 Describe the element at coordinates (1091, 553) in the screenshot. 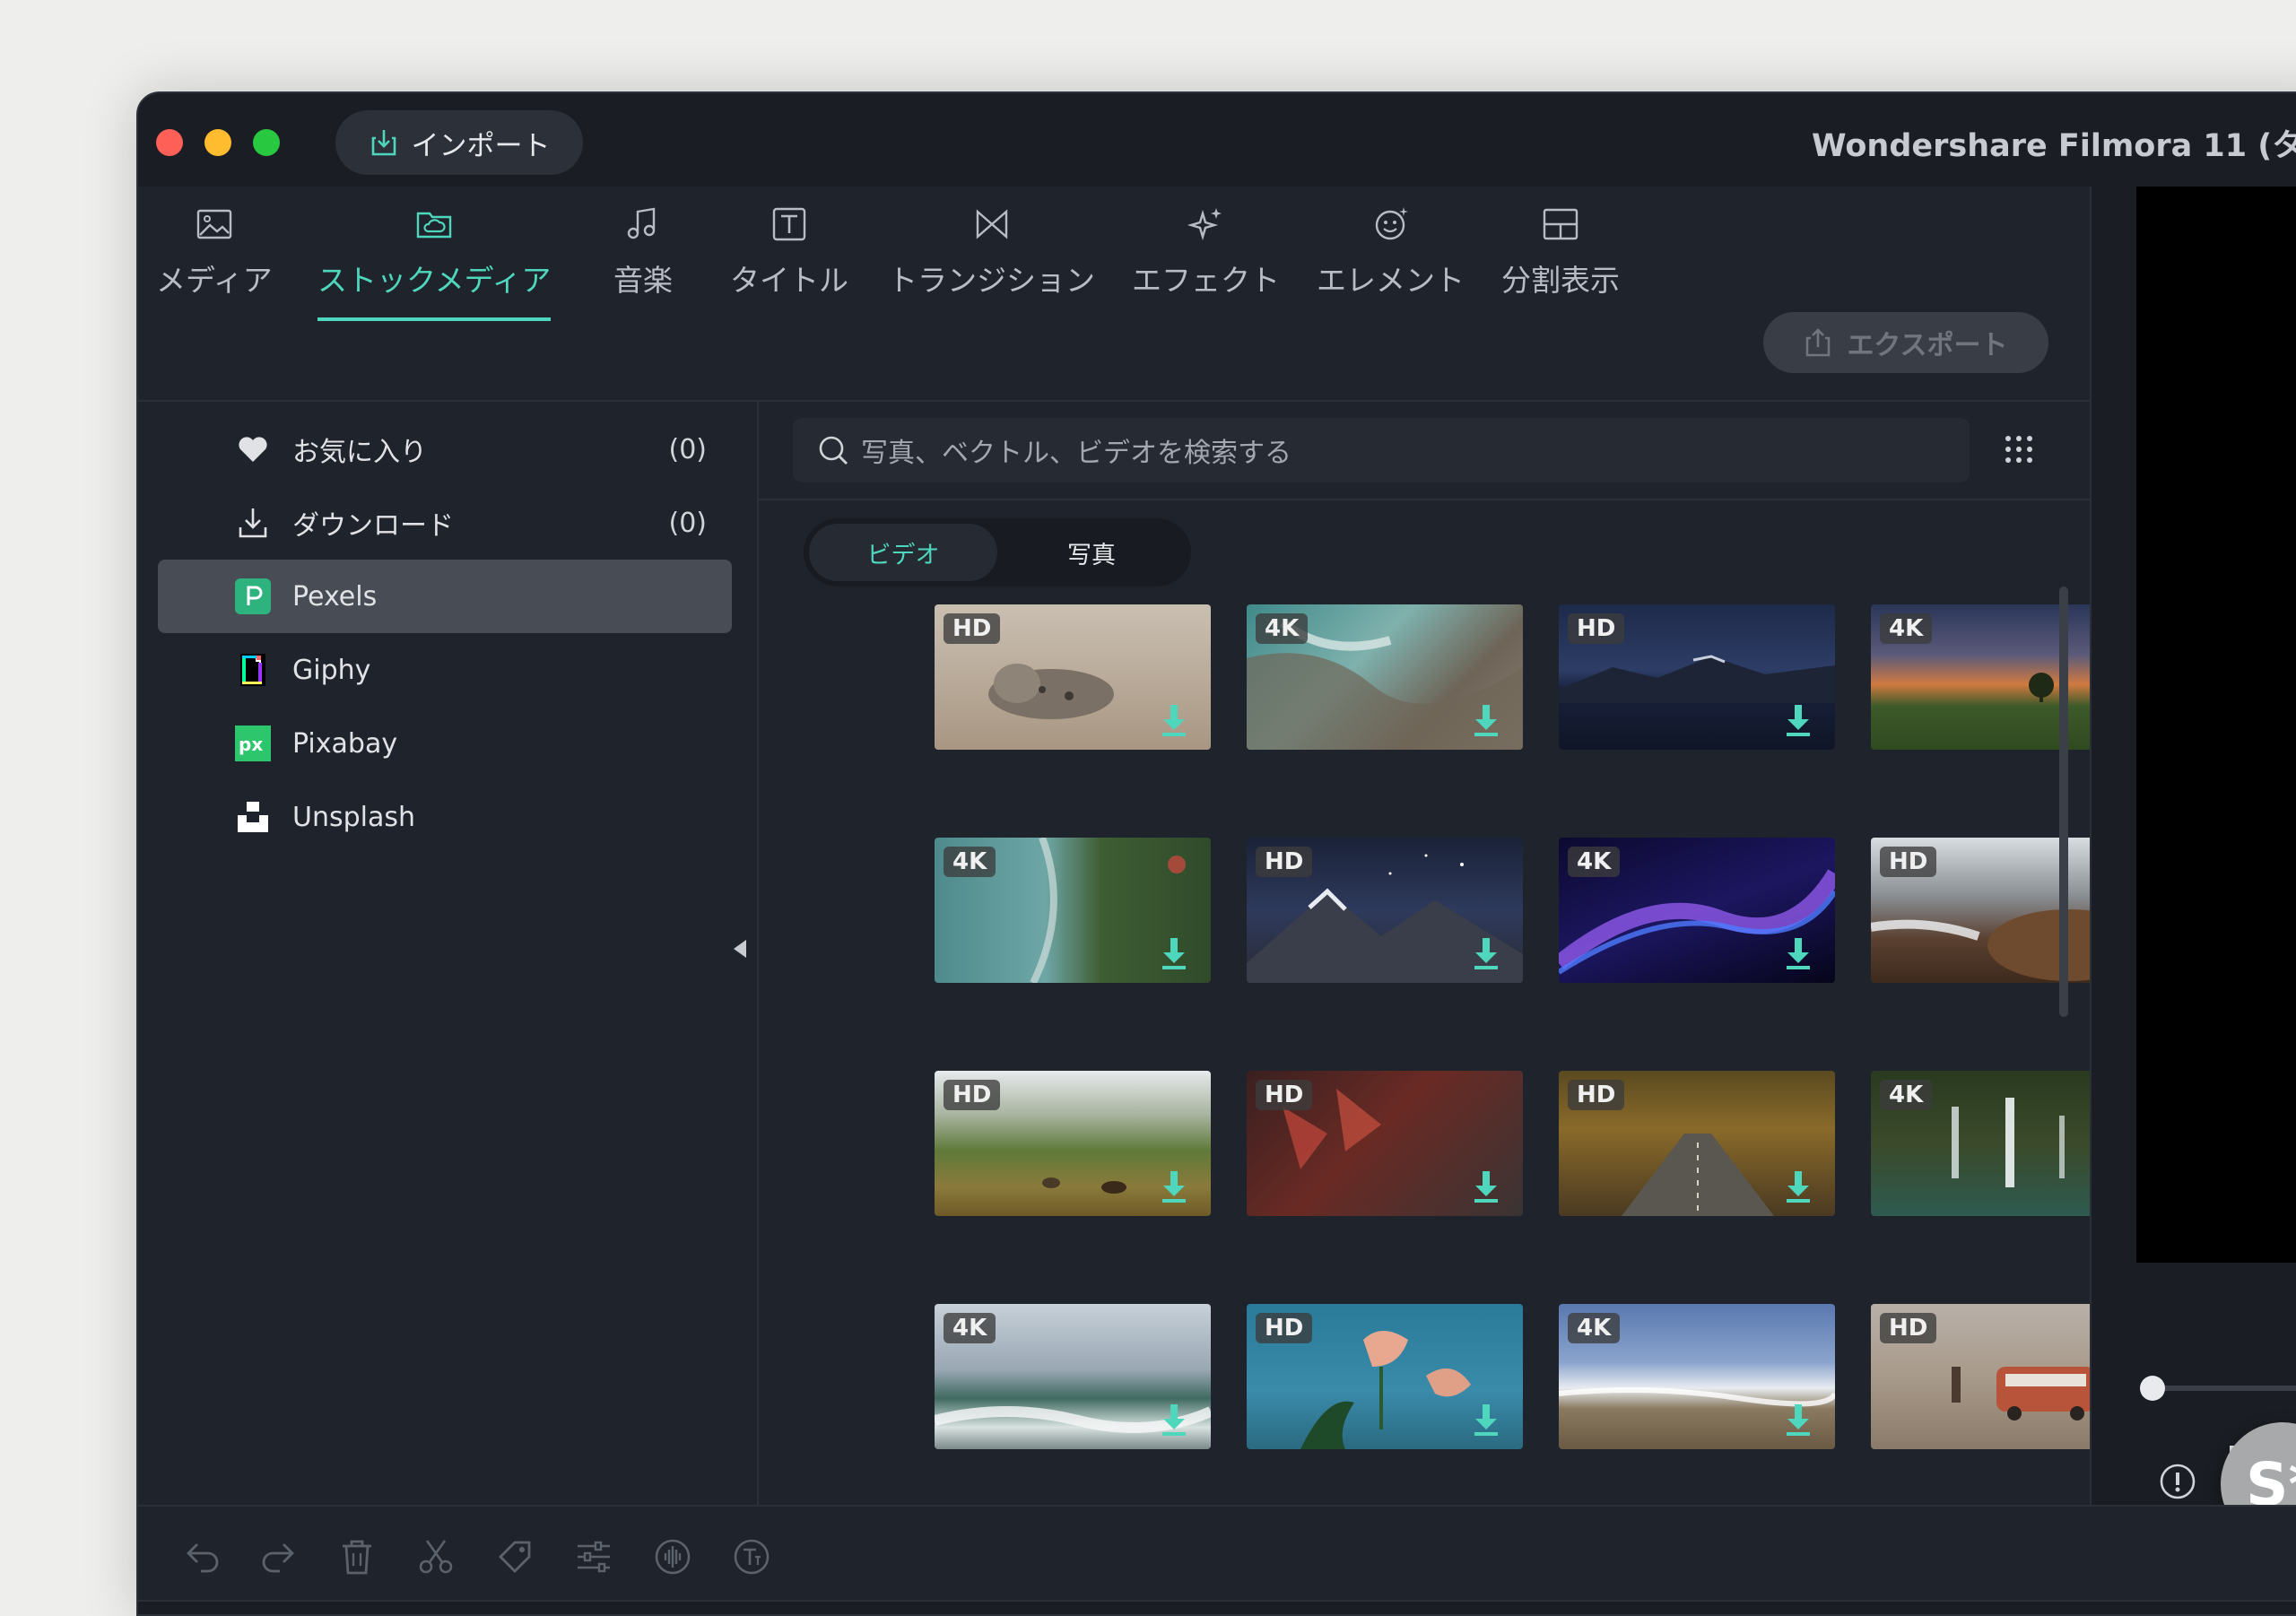

I see `photo-toggle-button: 写真` at that location.